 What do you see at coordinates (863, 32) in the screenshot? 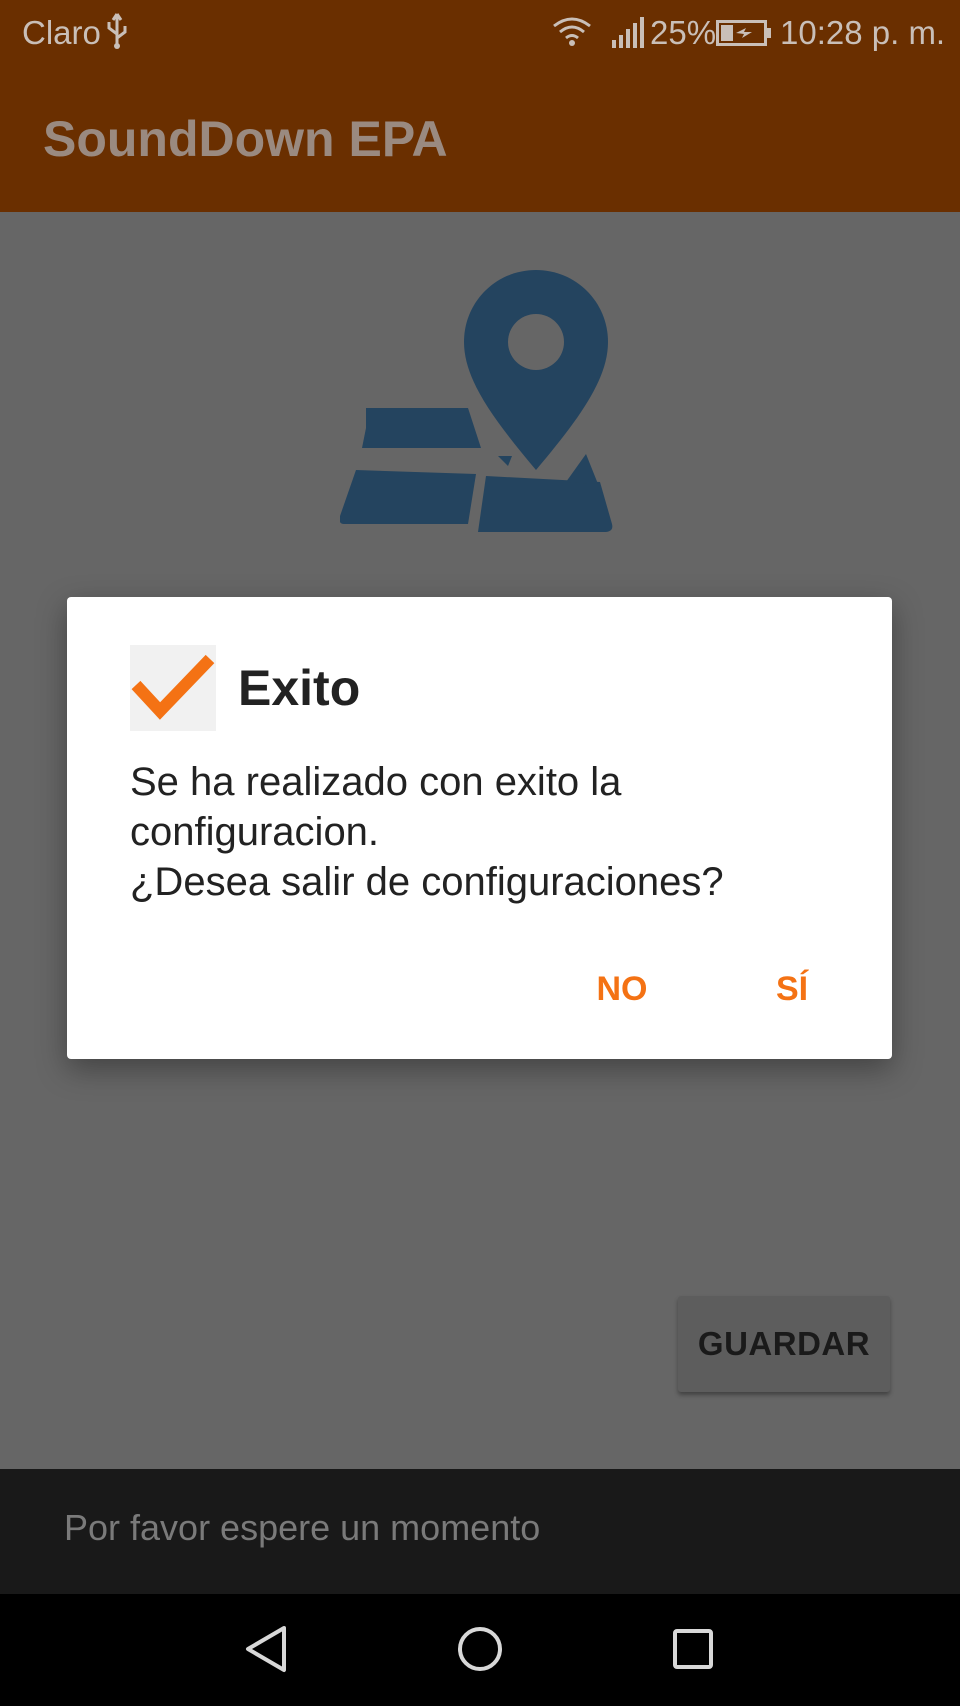
I see `clock-time: 10:28 p. m.` at bounding box center [863, 32].